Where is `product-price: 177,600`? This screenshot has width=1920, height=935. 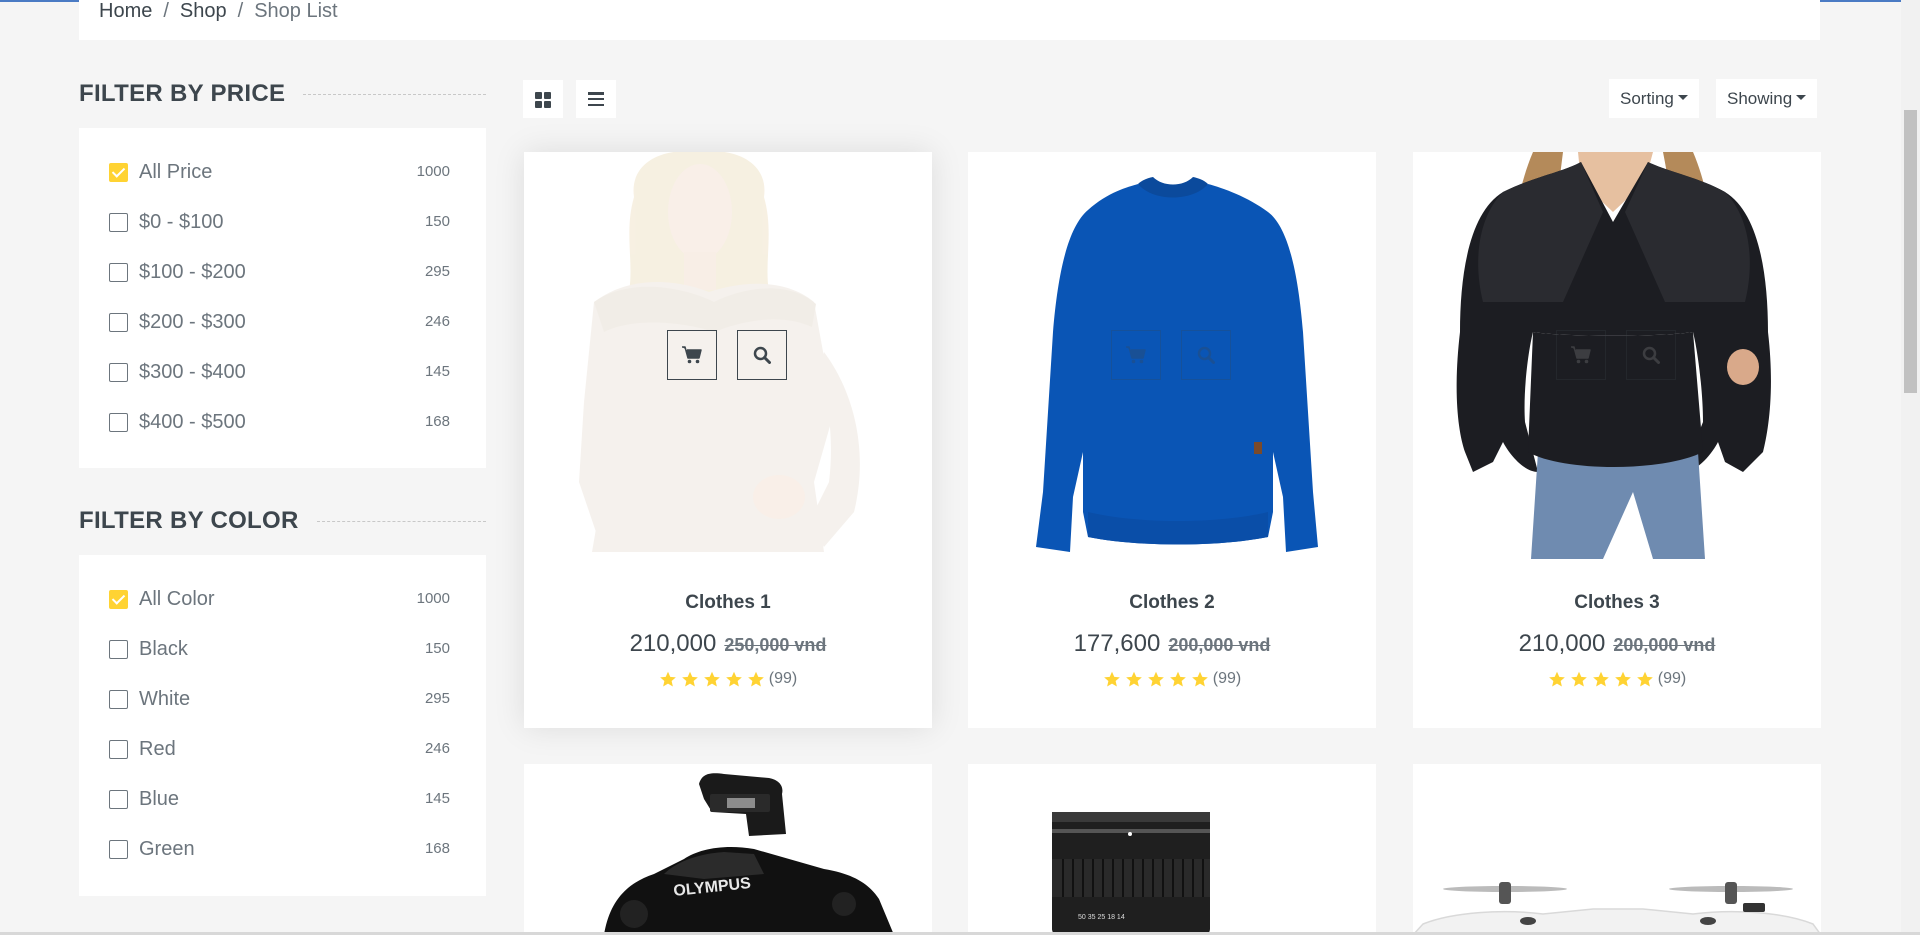 product-price: 177,600 is located at coordinates (1117, 643).